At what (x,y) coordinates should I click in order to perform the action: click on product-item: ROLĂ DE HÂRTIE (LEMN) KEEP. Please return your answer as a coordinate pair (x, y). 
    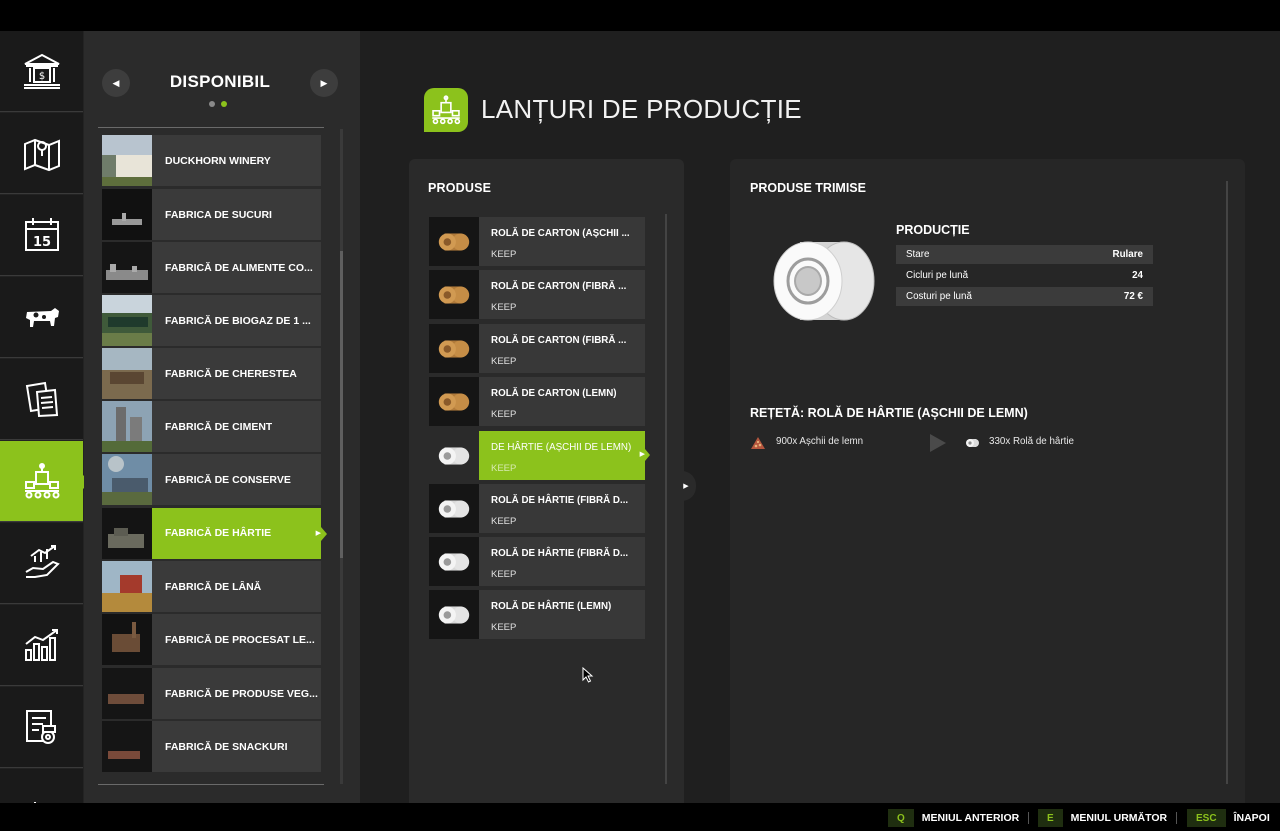
    Looking at the image, I should click on (537, 614).